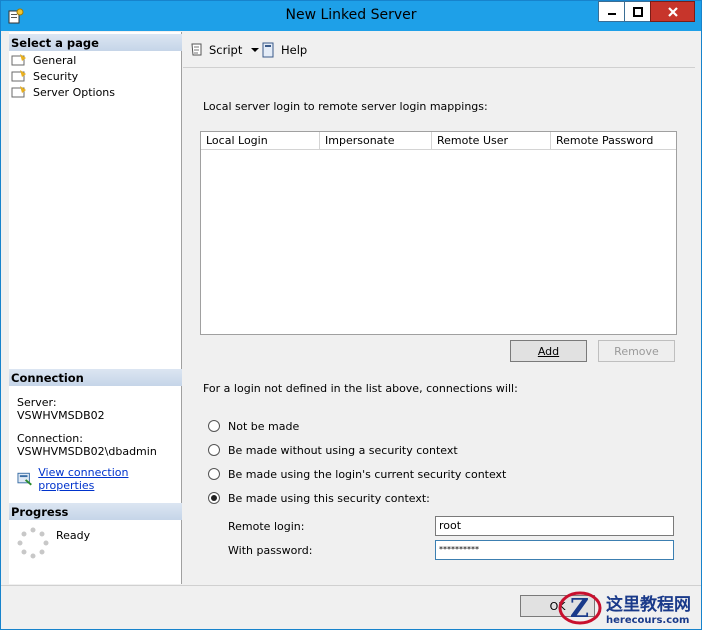 The width and height of the screenshot is (702, 630). I want to click on option-this-security-context: Be made using this security context:, so click(319, 498).